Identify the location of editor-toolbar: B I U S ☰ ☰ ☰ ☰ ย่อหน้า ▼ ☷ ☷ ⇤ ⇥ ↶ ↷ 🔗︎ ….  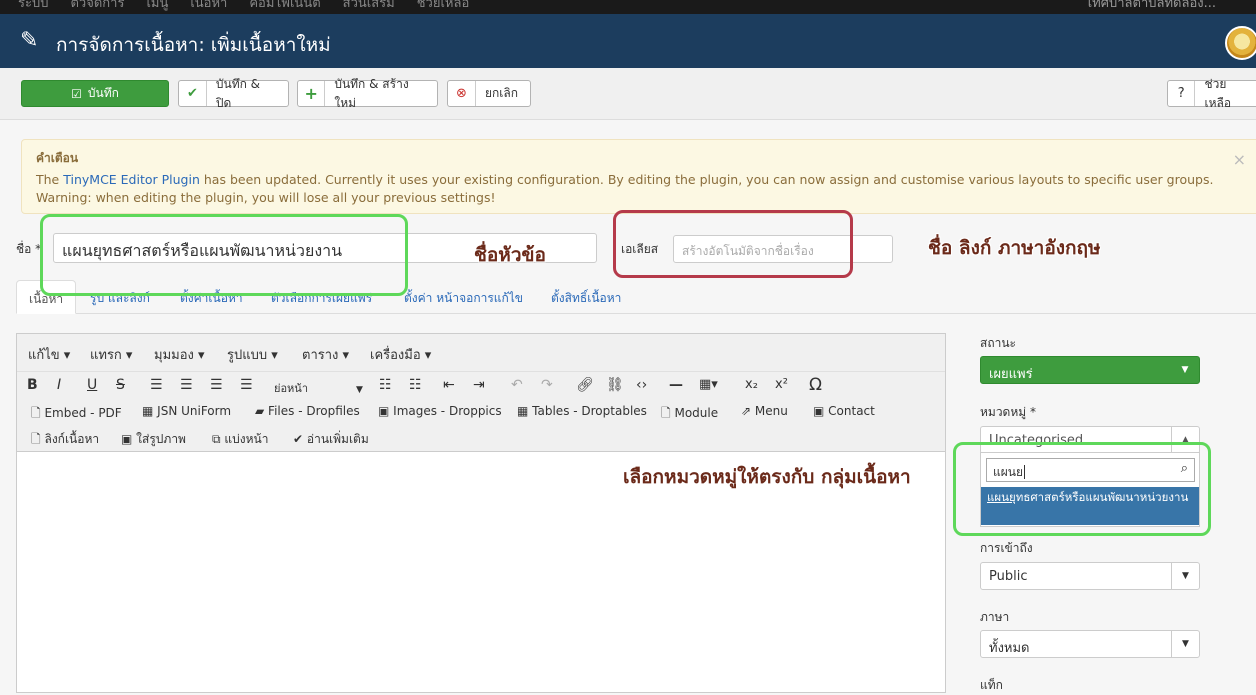
(481, 412).